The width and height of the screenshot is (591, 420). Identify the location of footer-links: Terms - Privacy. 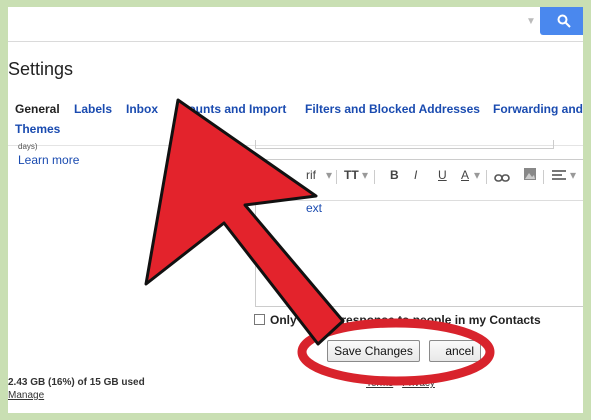
(400, 383).